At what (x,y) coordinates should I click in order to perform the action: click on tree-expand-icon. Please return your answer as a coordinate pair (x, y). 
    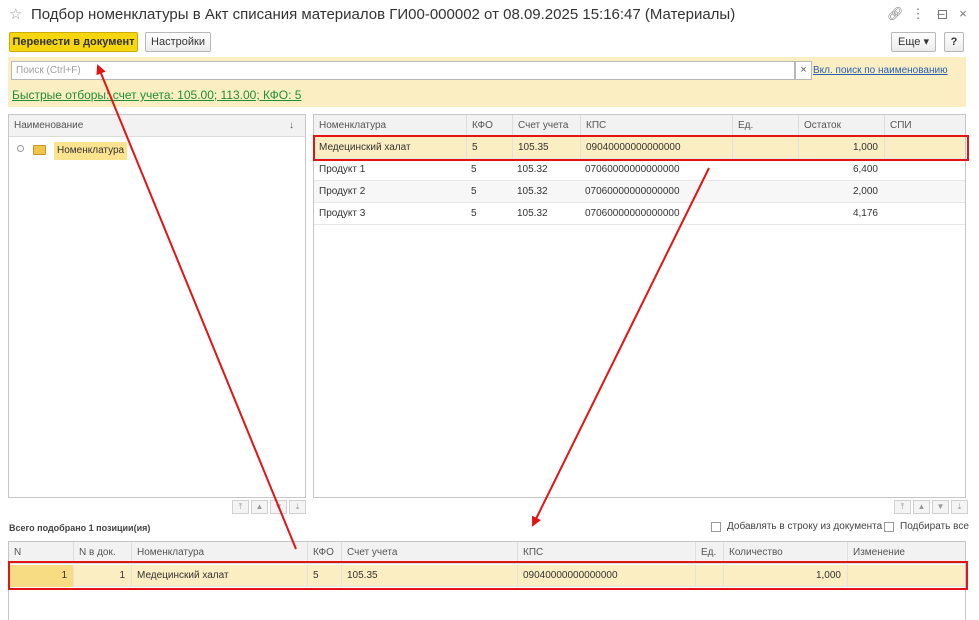
    Looking at the image, I should click on (20, 148).